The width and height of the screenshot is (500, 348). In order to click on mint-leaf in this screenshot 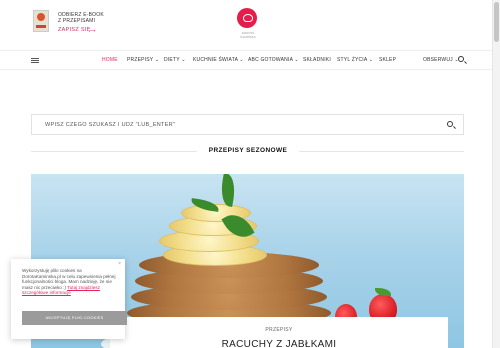, I will do `click(228, 190)`.